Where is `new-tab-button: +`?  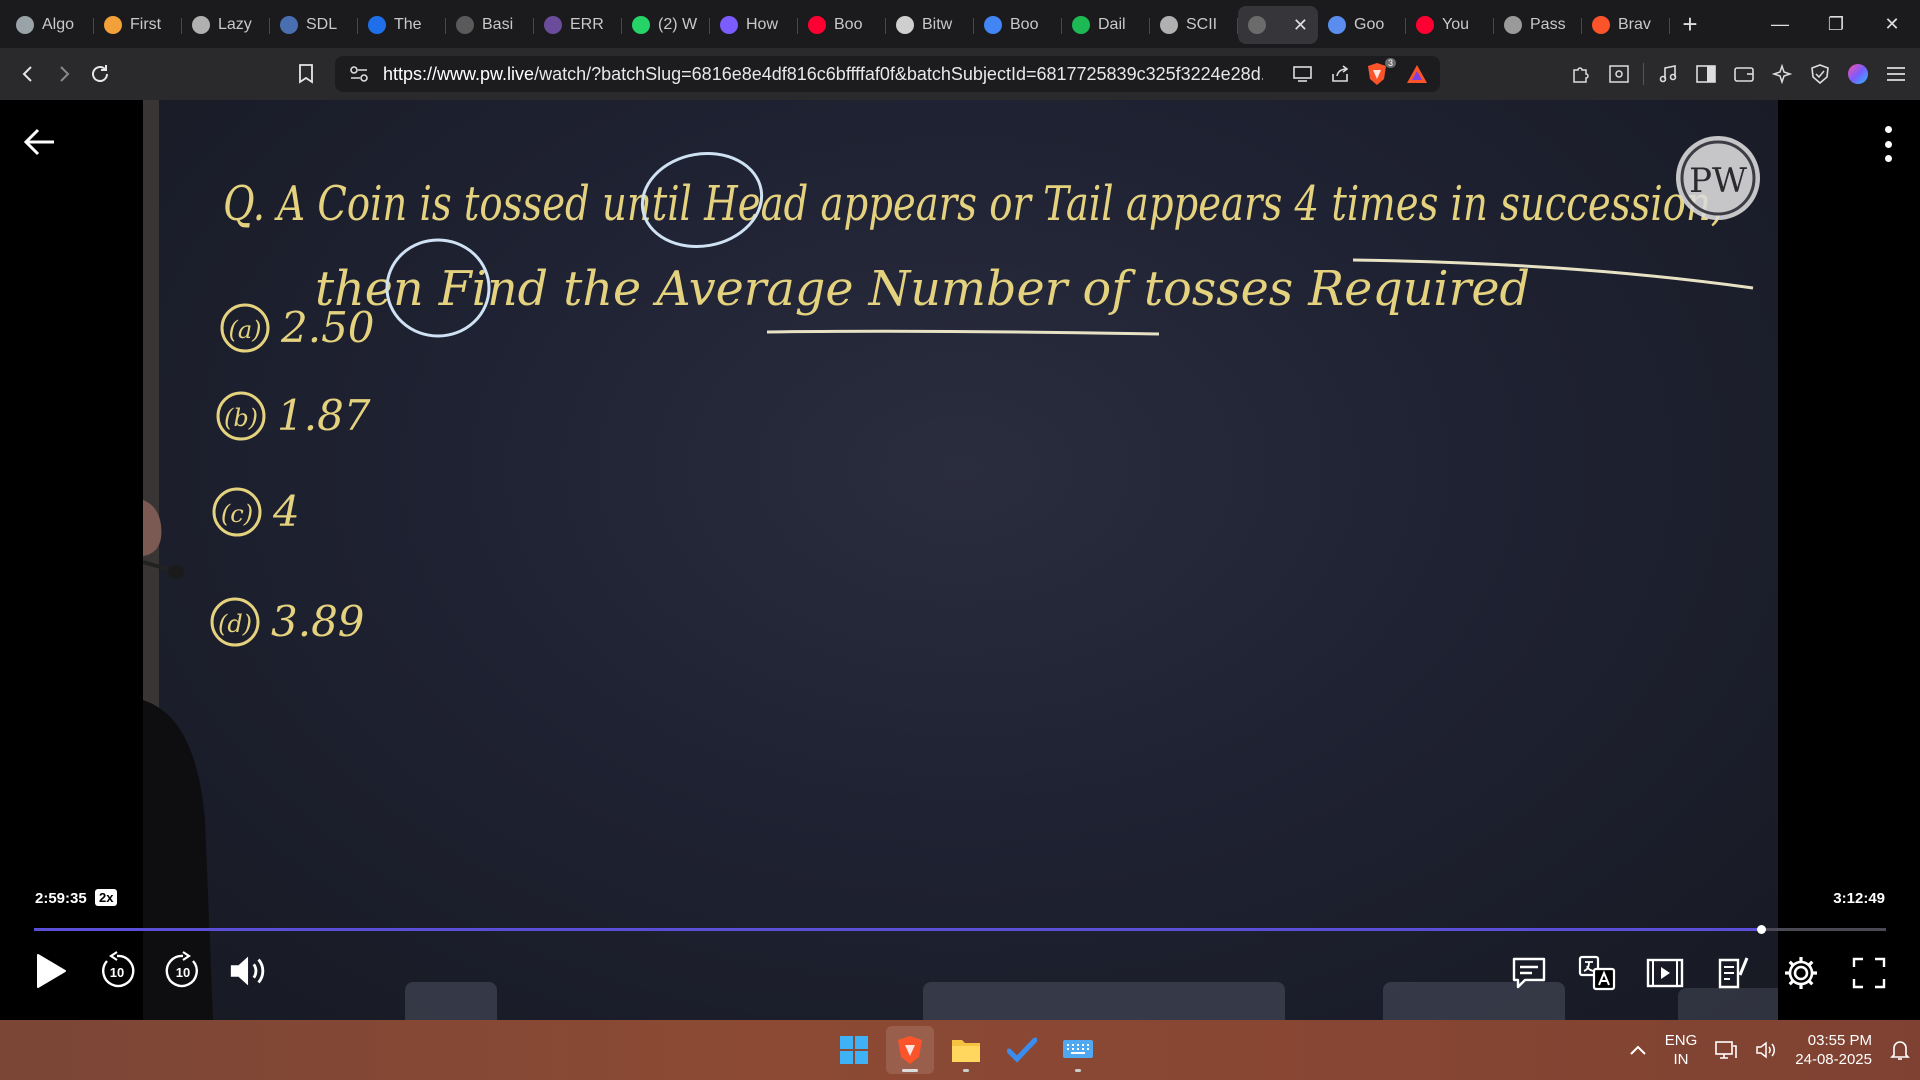 new-tab-button: + is located at coordinates (1690, 24).